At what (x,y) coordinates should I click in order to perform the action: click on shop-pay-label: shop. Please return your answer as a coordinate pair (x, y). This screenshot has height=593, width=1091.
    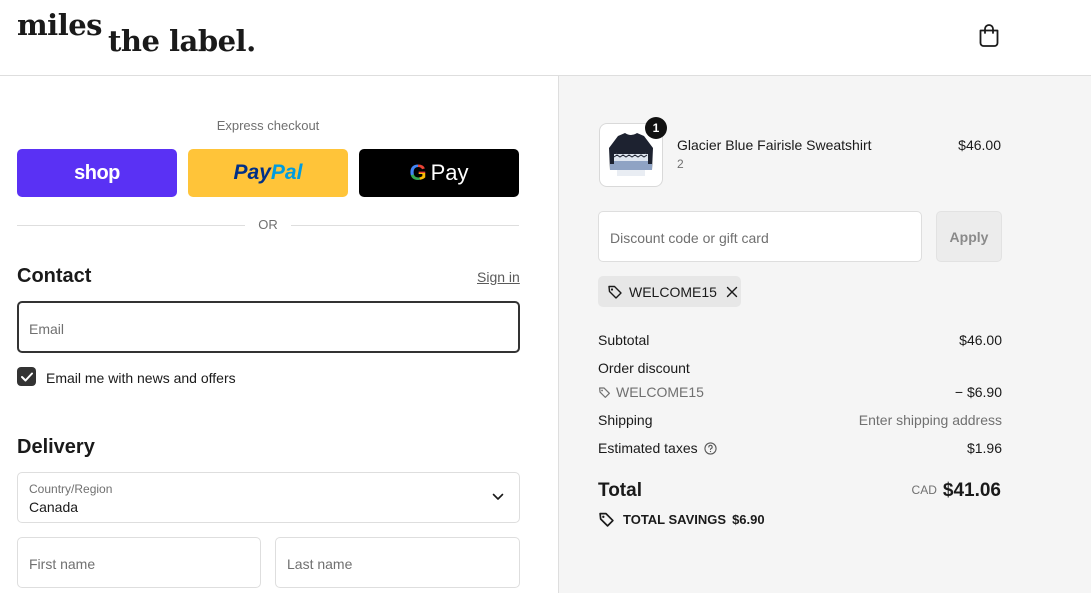
    Looking at the image, I should click on (97, 172).